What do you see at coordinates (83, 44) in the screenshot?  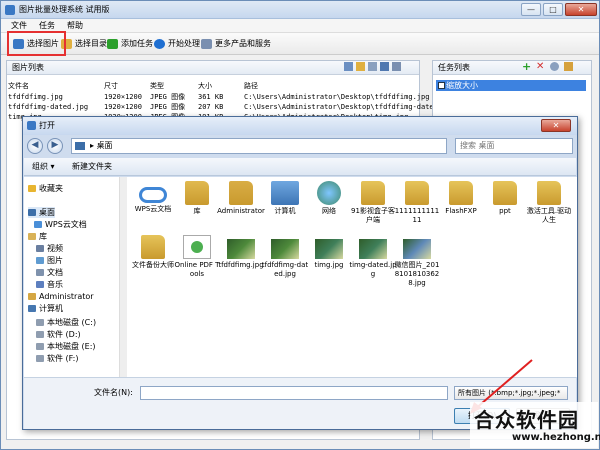 I see `select-folder-button: 选择目录` at bounding box center [83, 44].